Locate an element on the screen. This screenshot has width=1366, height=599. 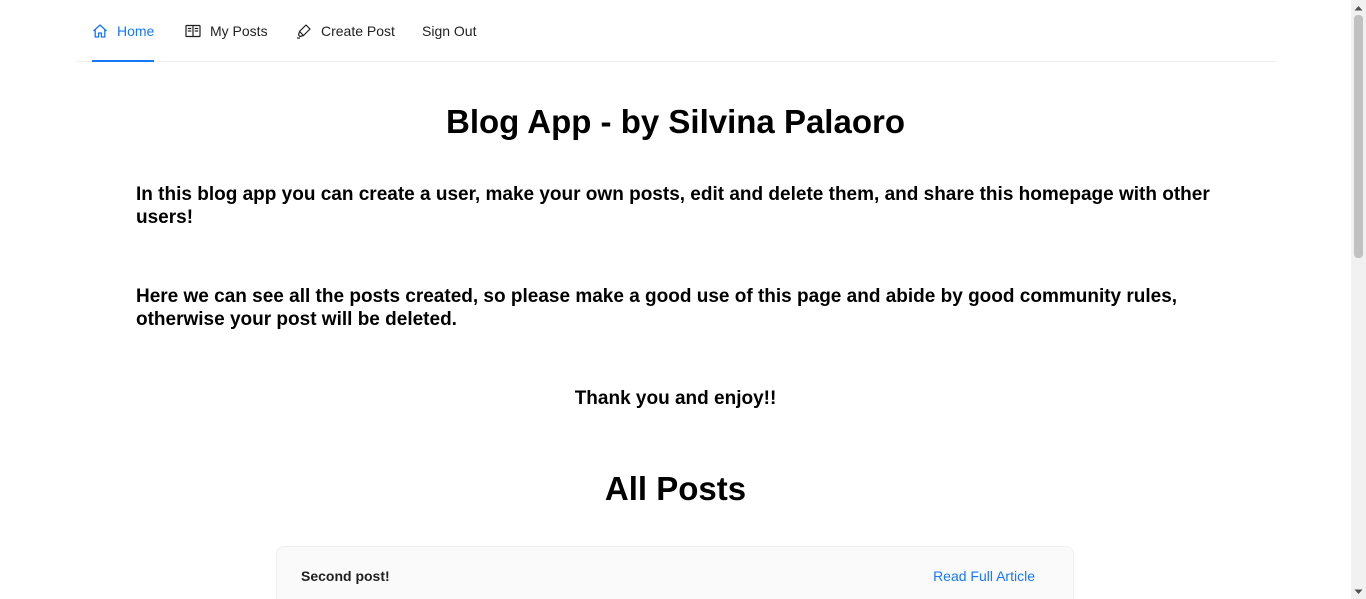
nav-item-my-posts: My Posts is located at coordinates (226, 30).